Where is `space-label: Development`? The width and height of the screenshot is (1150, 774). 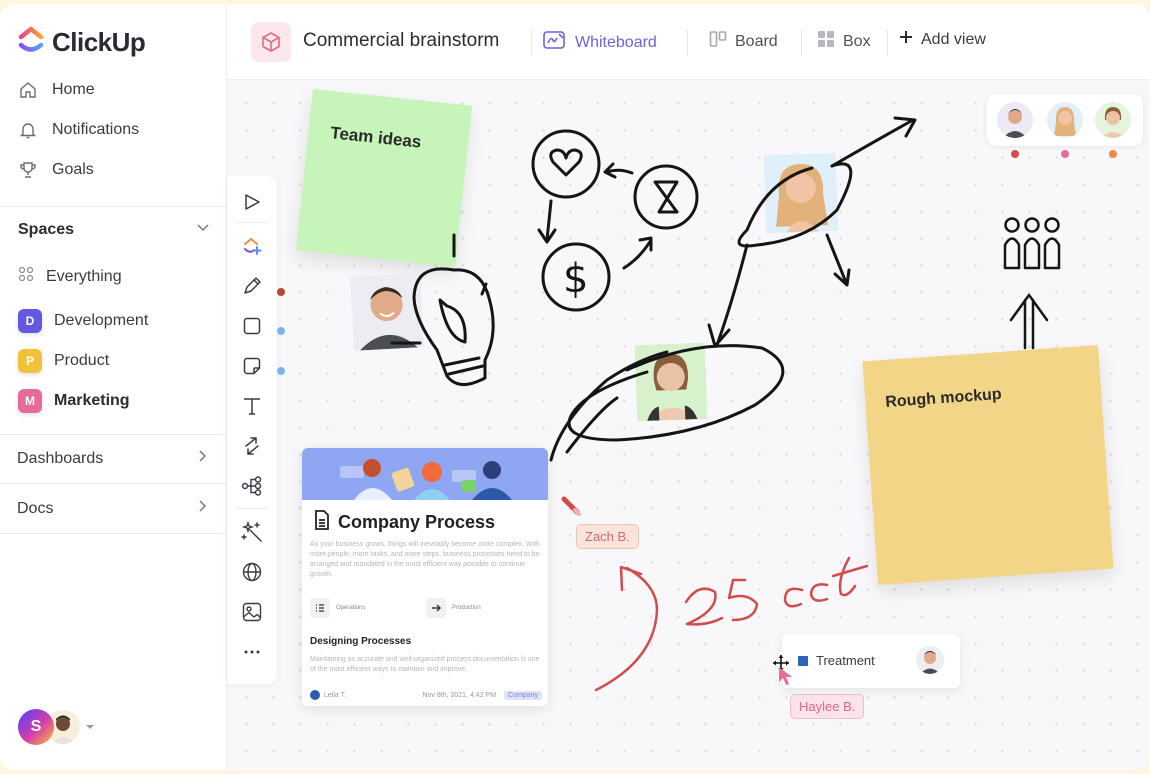
space-label: Development is located at coordinates (101, 320).